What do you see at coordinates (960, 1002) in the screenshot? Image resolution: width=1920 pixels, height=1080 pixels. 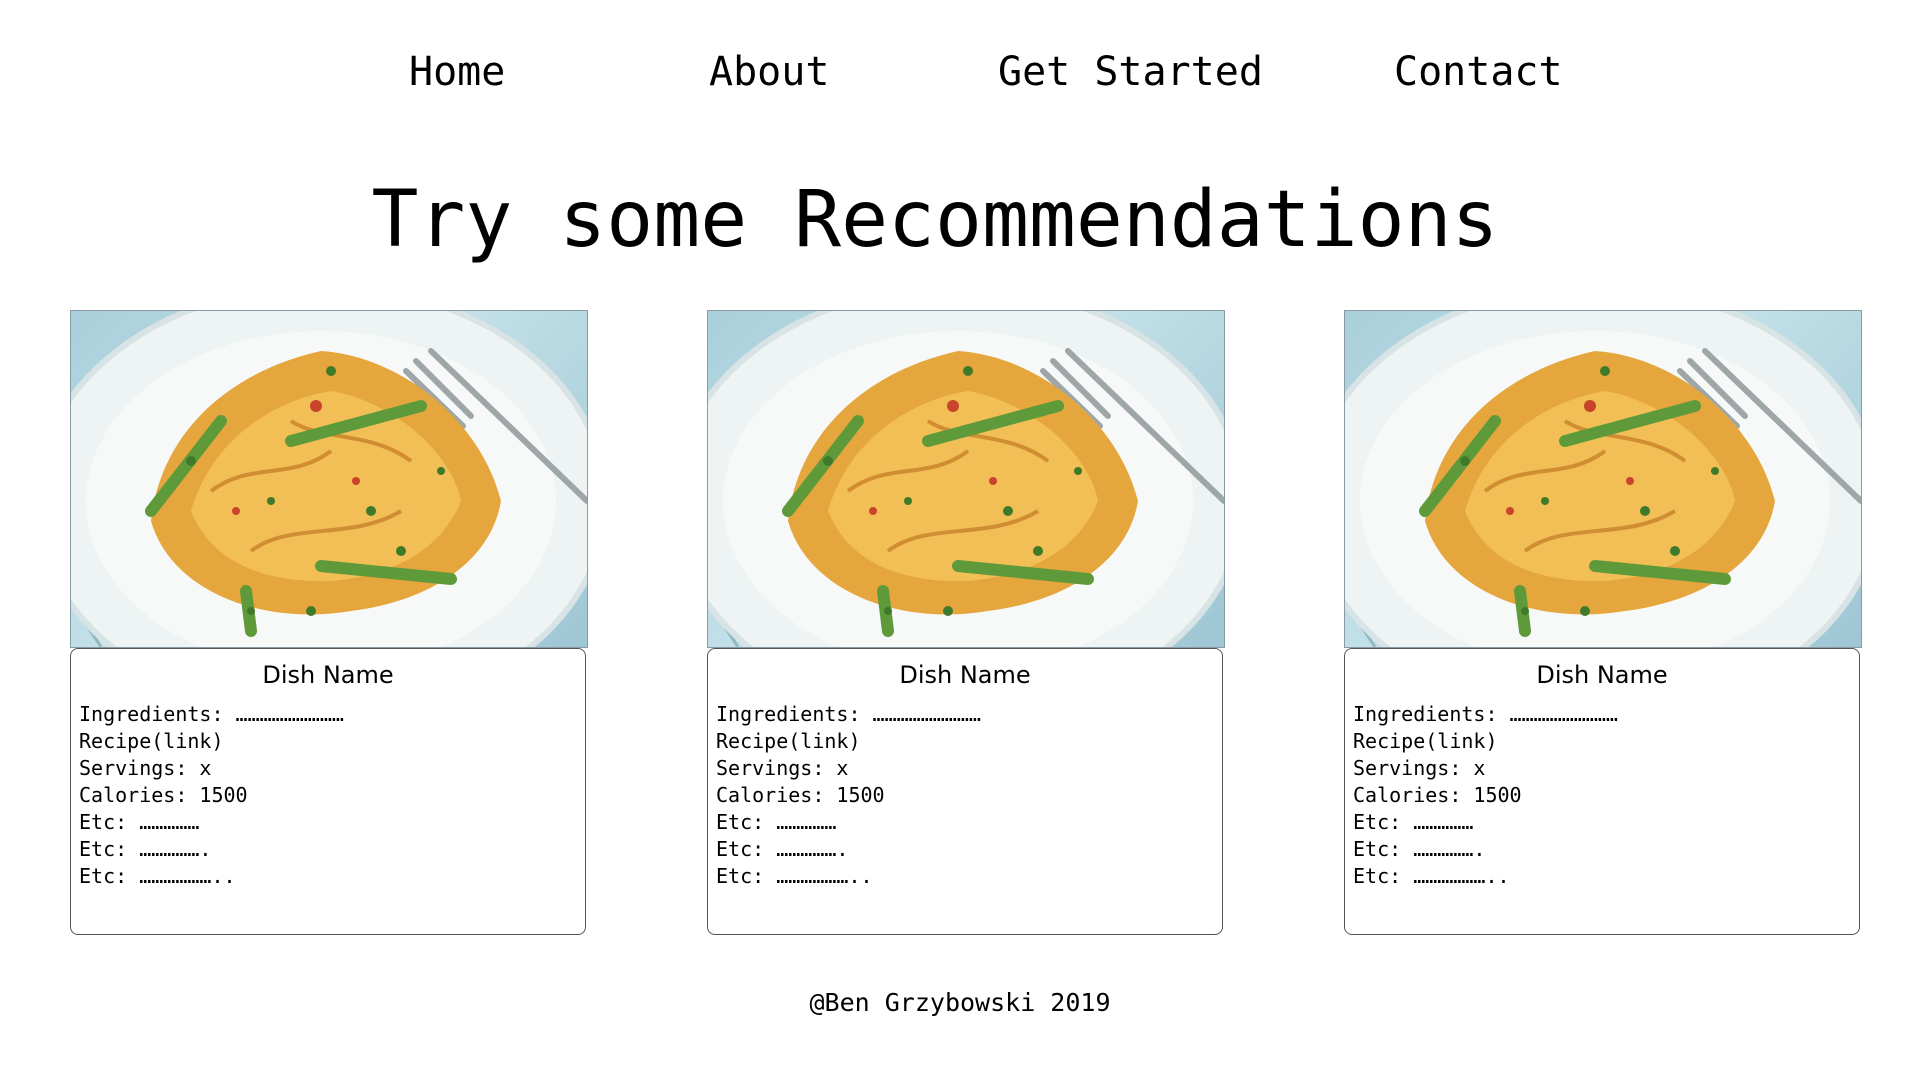 I see `footer-credit: @Ben Grzybowski 2019` at bounding box center [960, 1002].